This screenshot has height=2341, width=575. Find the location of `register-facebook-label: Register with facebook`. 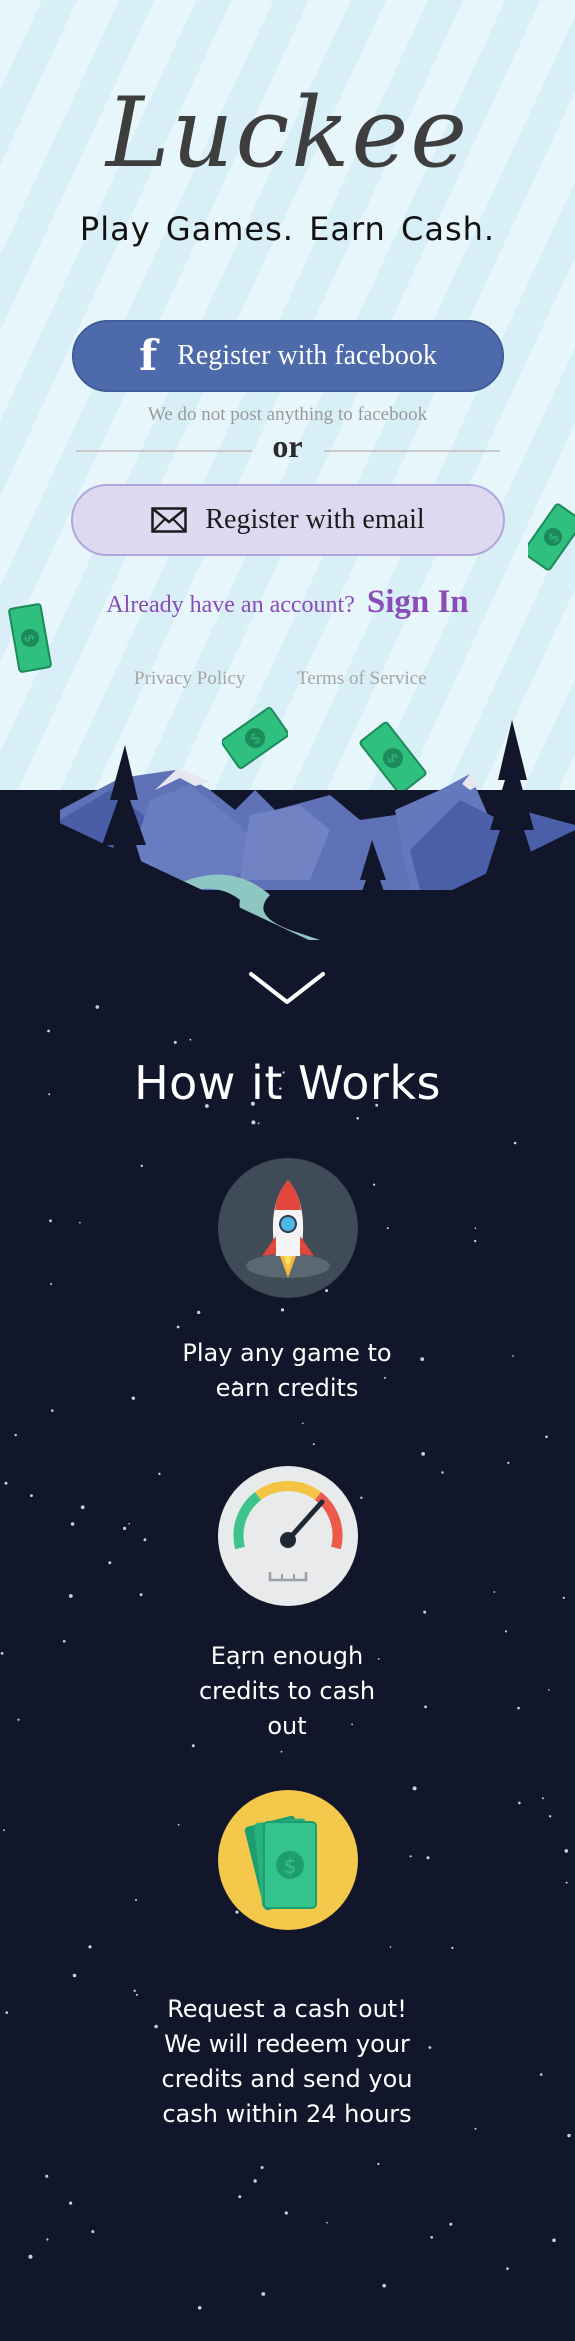

register-facebook-label: Register with facebook is located at coordinates (307, 355).